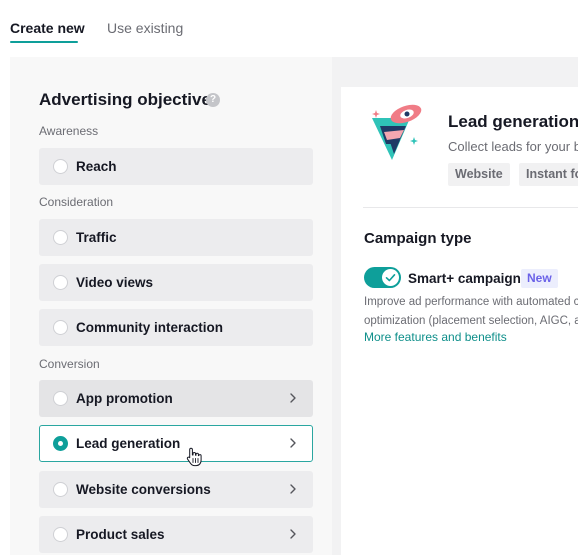 The height and width of the screenshot is (555, 578). Describe the element at coordinates (125, 99) in the screenshot. I see `objective-title: Advertising objective` at that location.